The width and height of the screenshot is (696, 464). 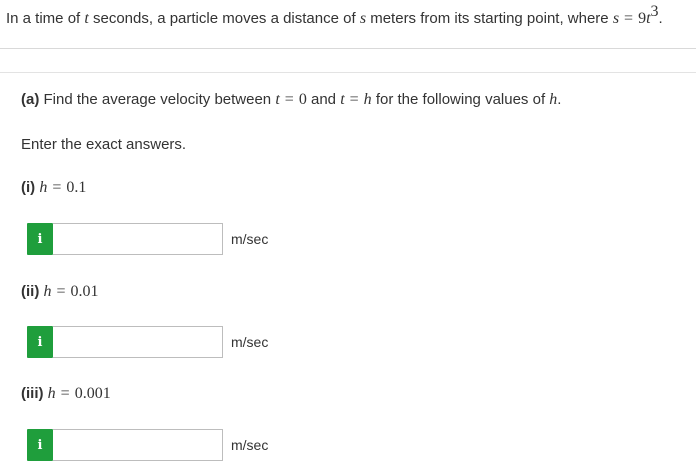 What do you see at coordinates (157, 99) in the screenshot?
I see `part-a-text-1: Find the average velocity between` at bounding box center [157, 99].